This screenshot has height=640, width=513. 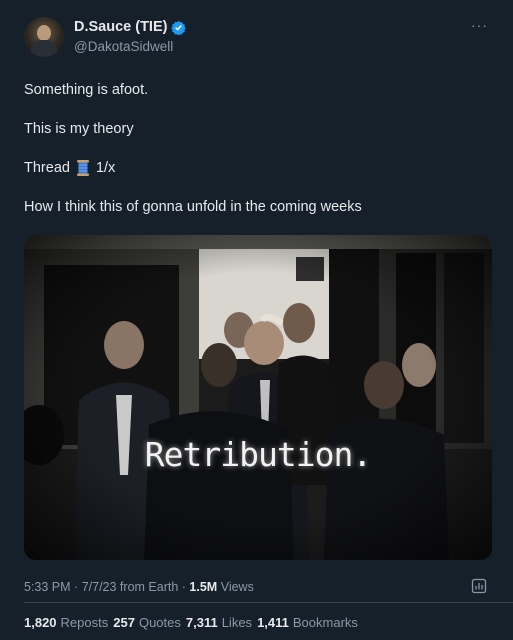 I want to click on user-handle: @DakotaSidwell, so click(x=123, y=46).